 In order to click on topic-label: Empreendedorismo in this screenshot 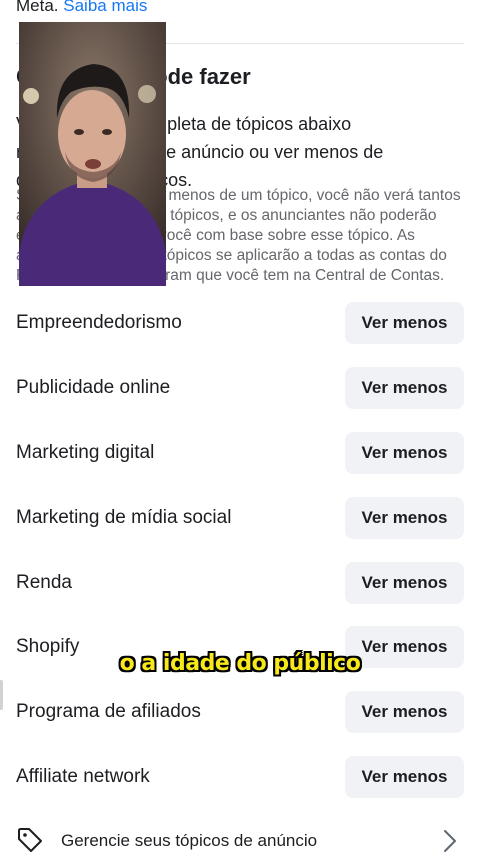, I will do `click(99, 323)`.